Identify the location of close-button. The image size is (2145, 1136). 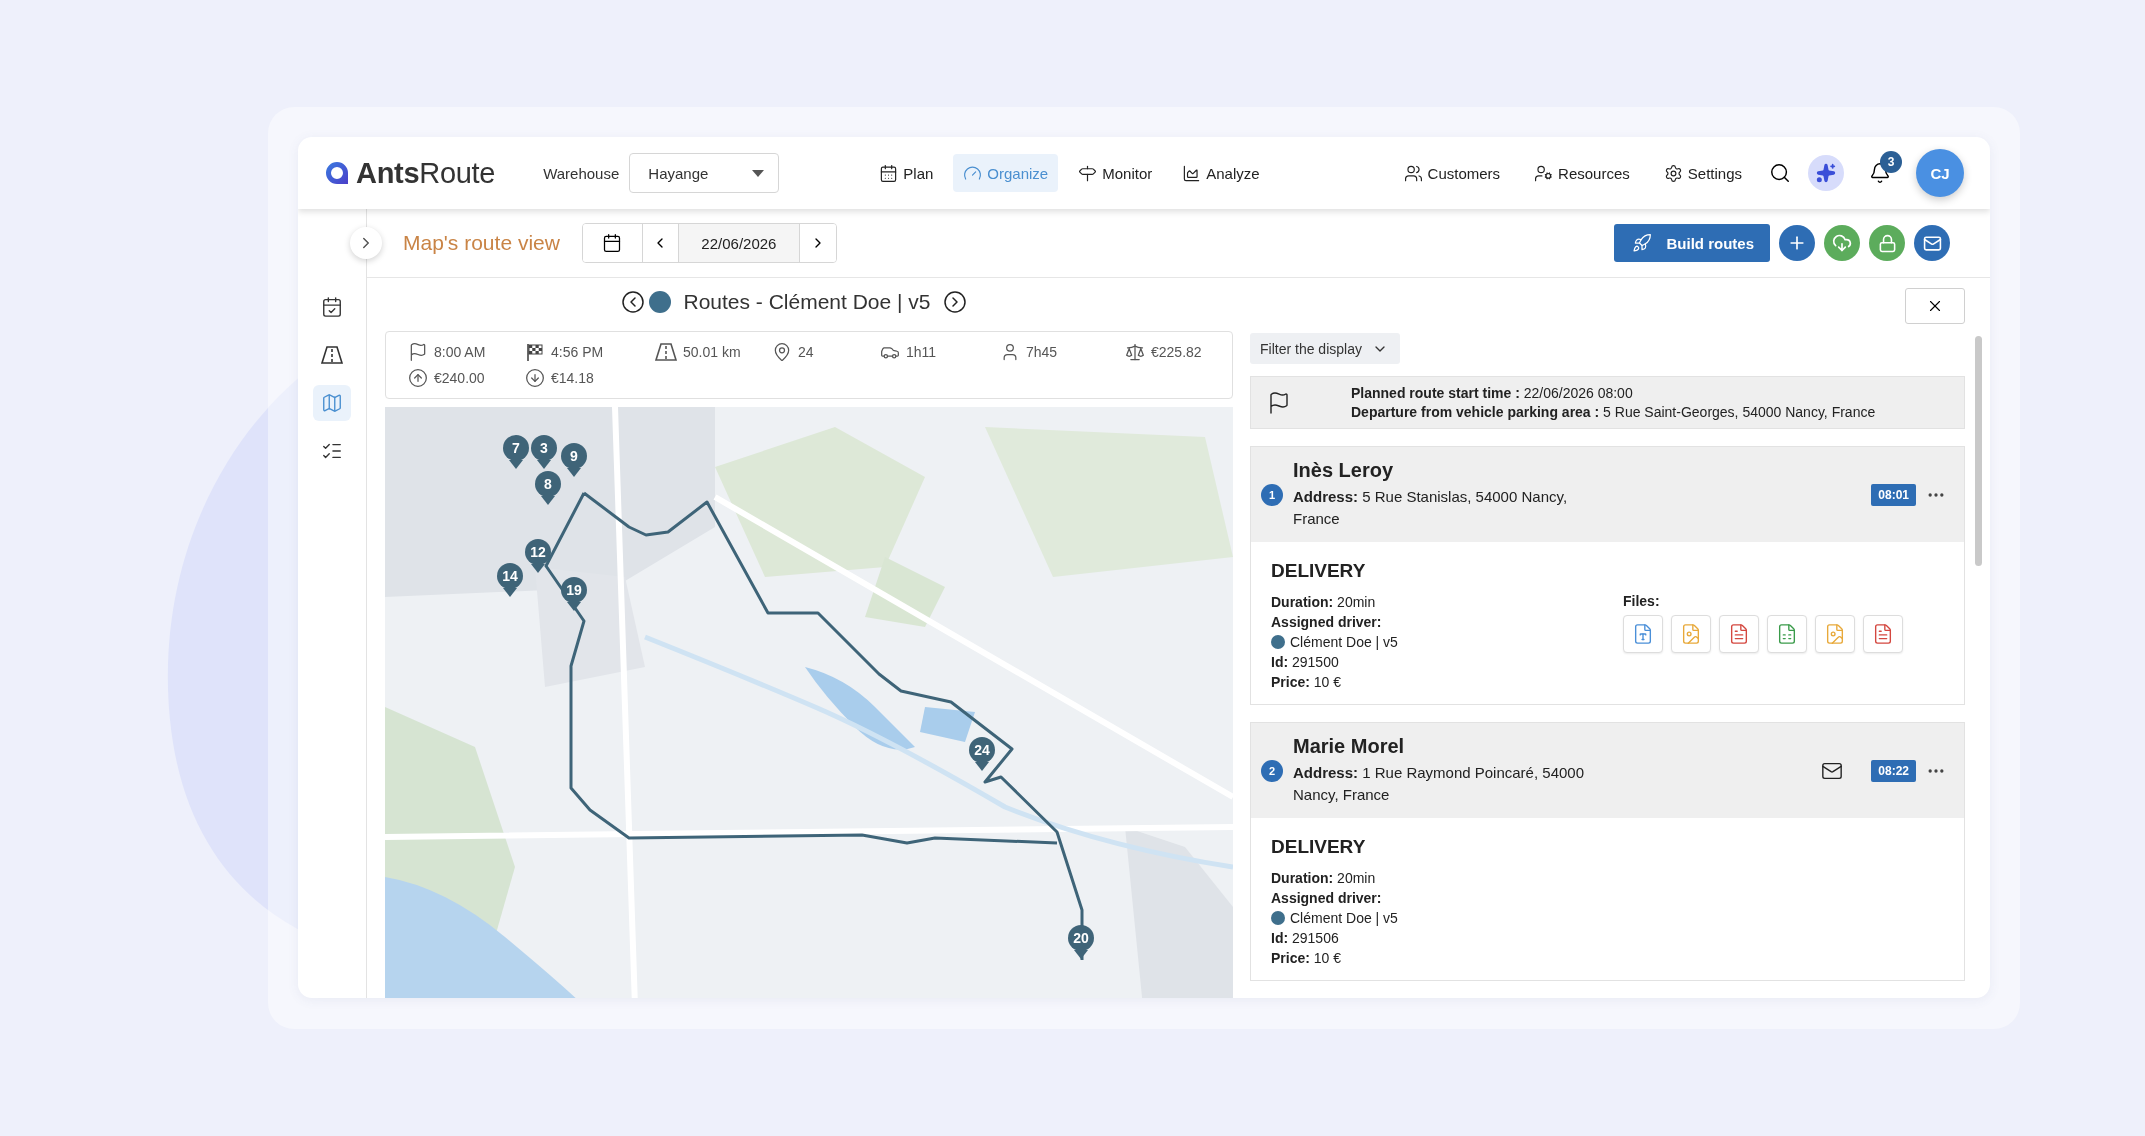
(1935, 306).